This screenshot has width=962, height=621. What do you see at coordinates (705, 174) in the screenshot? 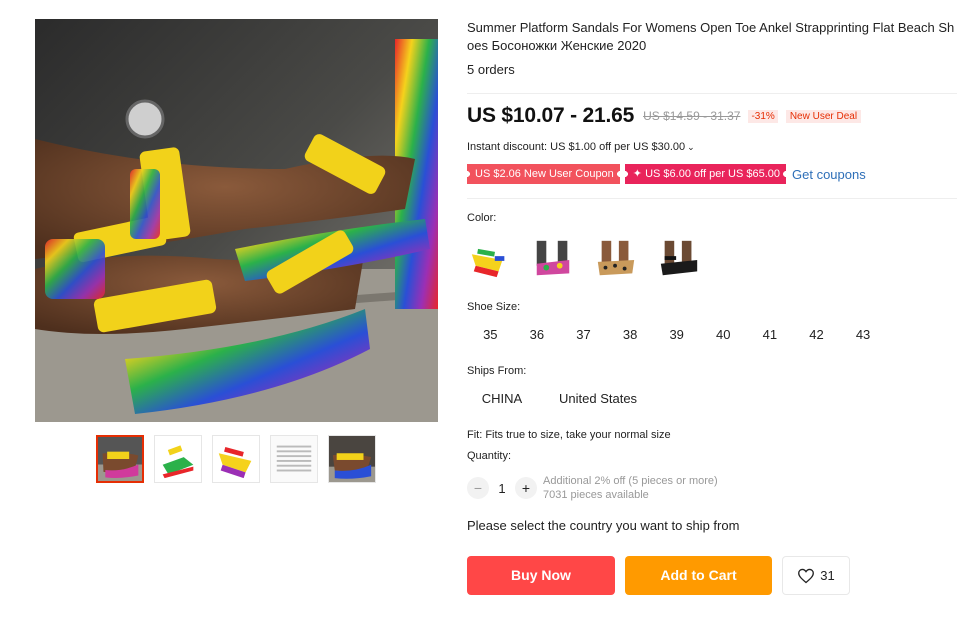
I see `coupon-store: ✦ US $6.00 off per US $65.00` at bounding box center [705, 174].